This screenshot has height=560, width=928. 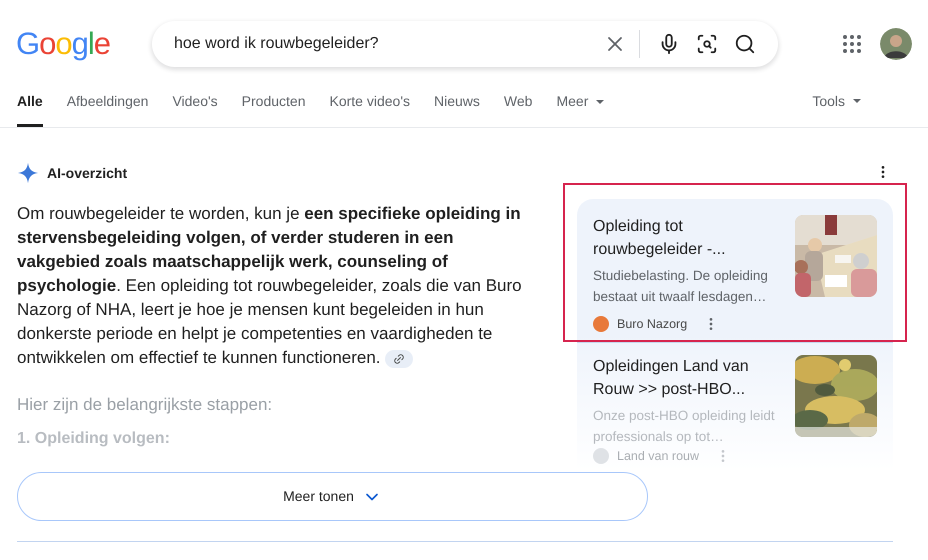 What do you see at coordinates (658, 456) in the screenshot?
I see `source-name: Land van rouw` at bounding box center [658, 456].